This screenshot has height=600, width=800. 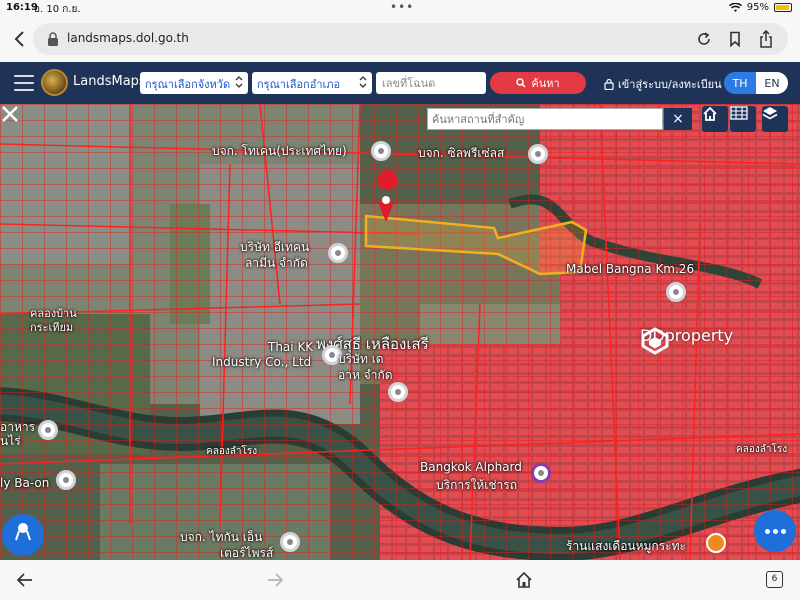 What do you see at coordinates (431, 83) in the screenshot?
I see `deed-number-input` at bounding box center [431, 83].